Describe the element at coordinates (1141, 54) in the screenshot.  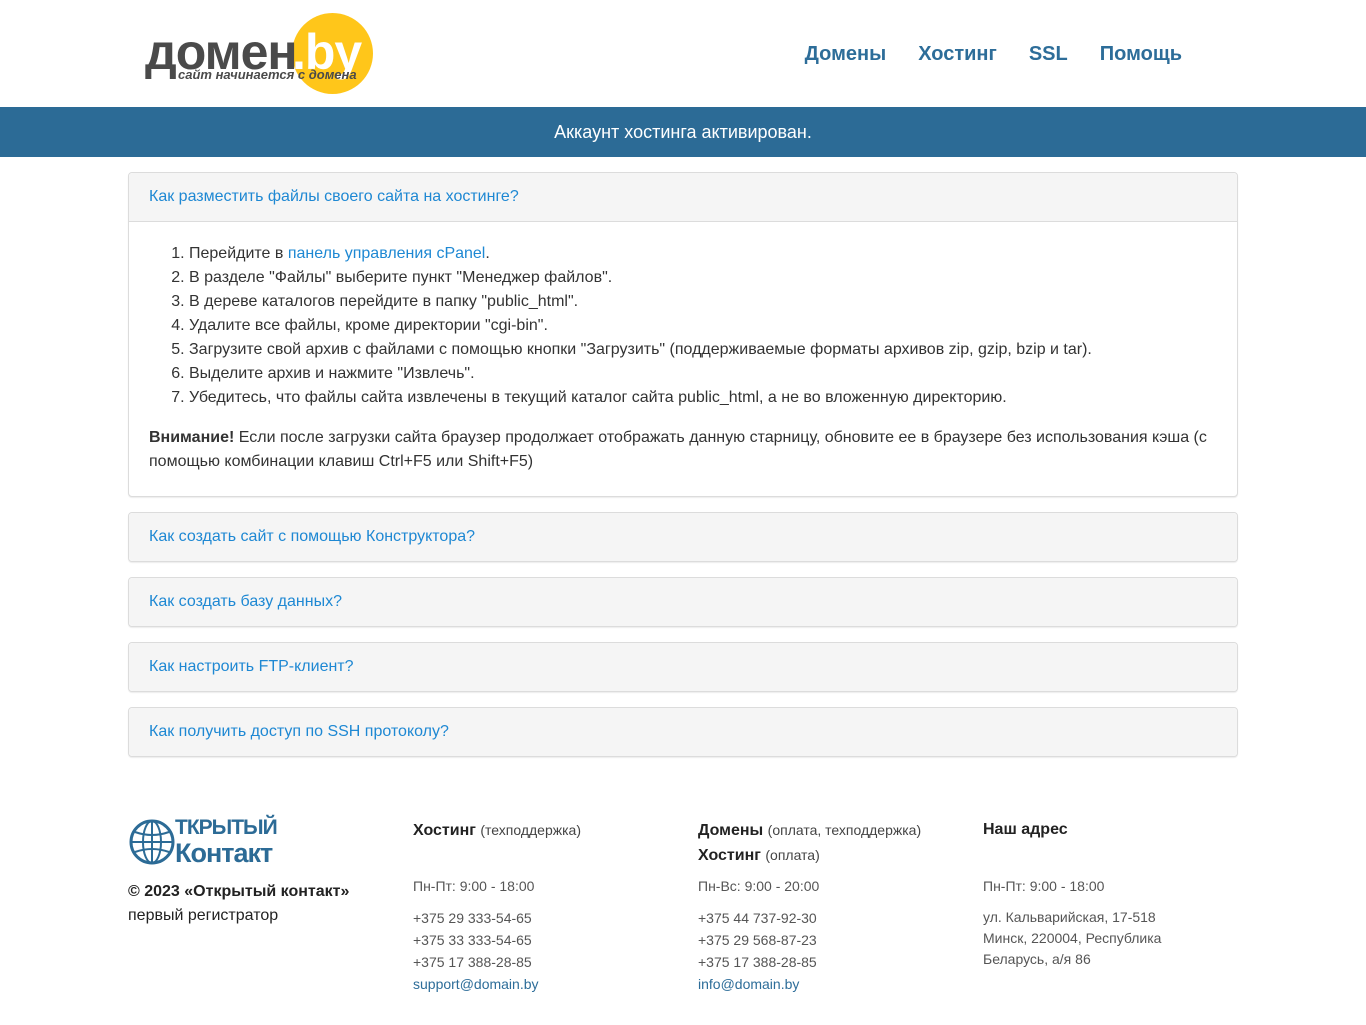
I see `nav-help: Помощь` at that location.